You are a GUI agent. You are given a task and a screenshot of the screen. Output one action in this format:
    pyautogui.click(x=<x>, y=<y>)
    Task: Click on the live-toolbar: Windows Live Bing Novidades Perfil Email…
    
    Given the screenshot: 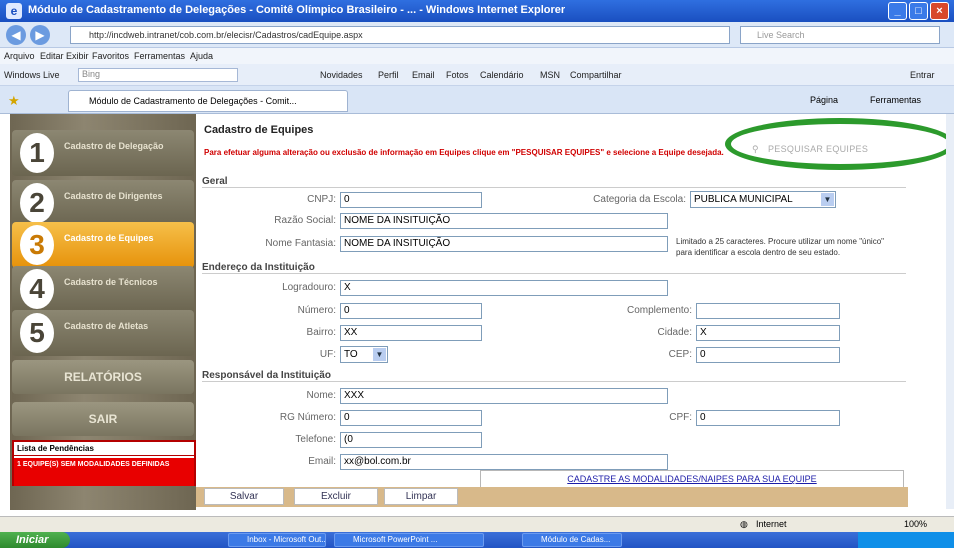 What is the action you would take?
    pyautogui.click(x=477, y=75)
    